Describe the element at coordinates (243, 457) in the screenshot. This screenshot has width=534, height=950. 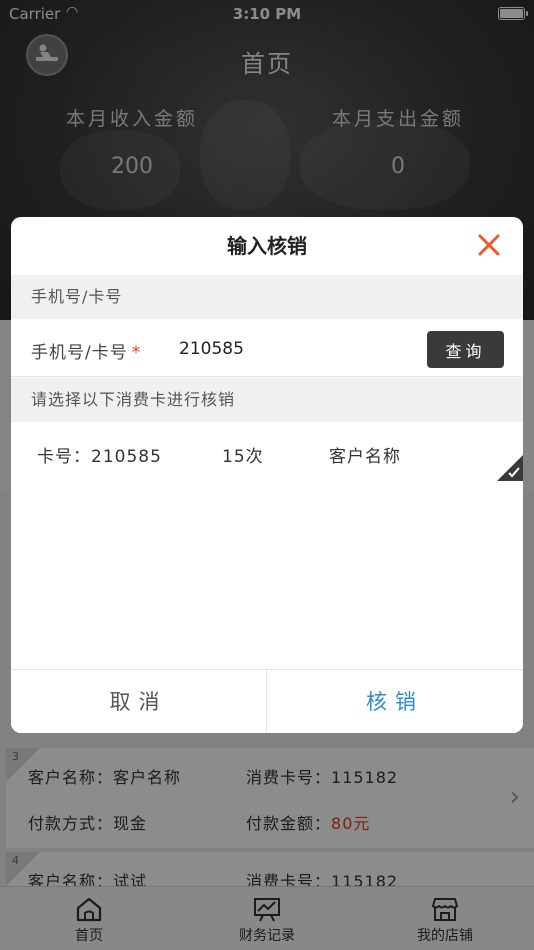
I see `card-times: 15次` at that location.